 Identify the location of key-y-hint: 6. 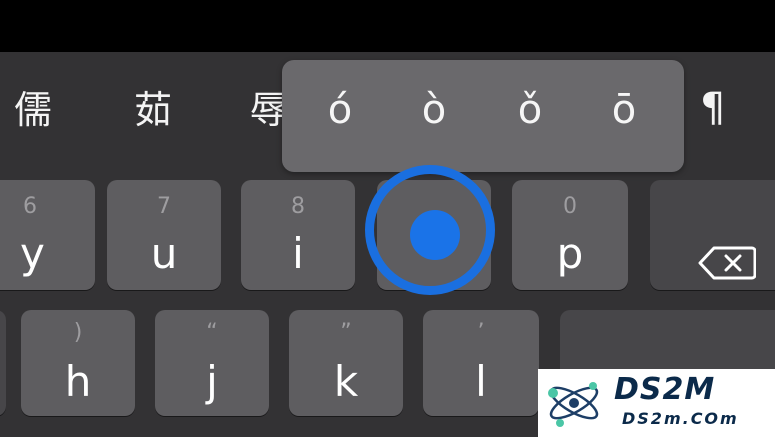
(30, 206).